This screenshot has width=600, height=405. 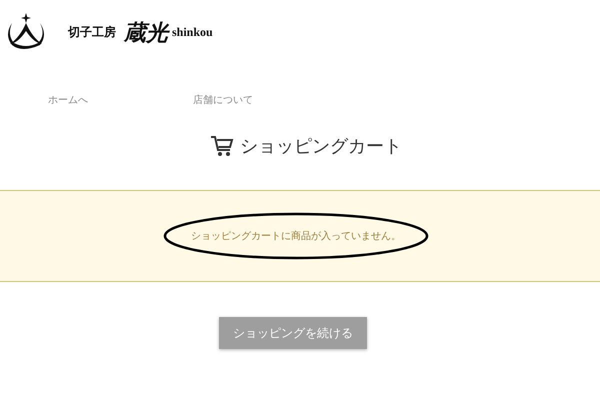 I want to click on empty-cart-message: ショッピングカートに商品が入っていません。, so click(x=296, y=236).